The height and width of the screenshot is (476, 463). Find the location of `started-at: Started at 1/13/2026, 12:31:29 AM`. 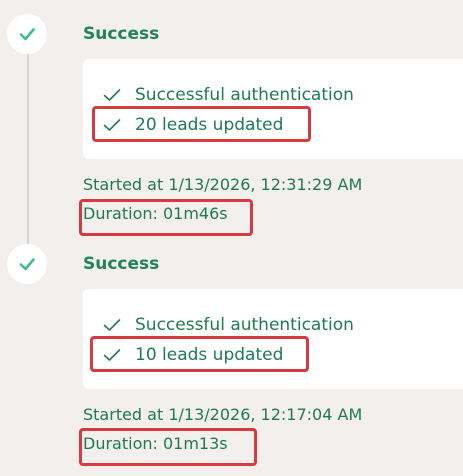

started-at: Started at 1/13/2026, 12:31:29 AM is located at coordinates (223, 184).